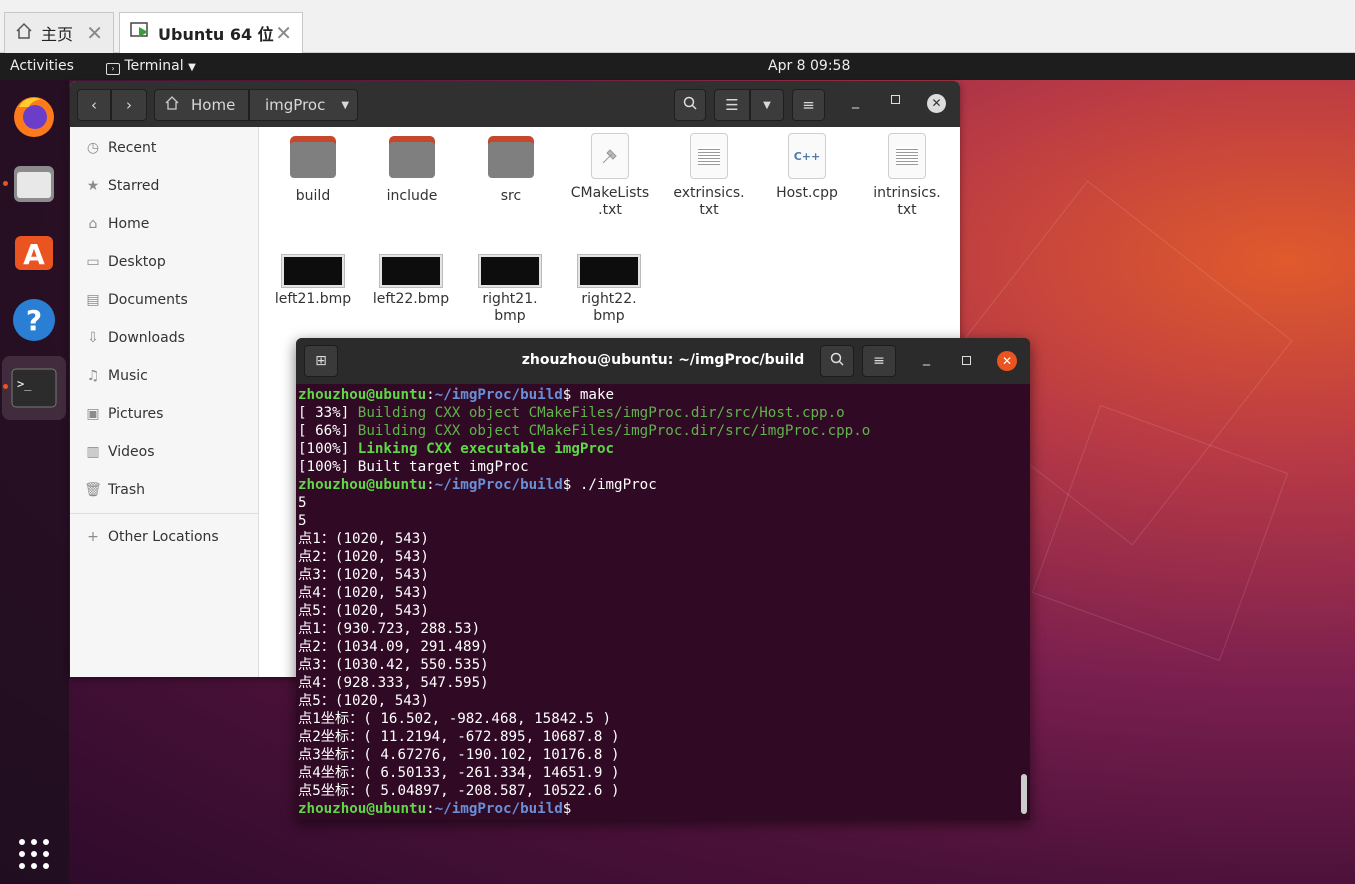 This screenshot has height=884, width=1355. Describe the element at coordinates (907, 201) in the screenshot. I see `file-name: intrinsics. txt` at that location.